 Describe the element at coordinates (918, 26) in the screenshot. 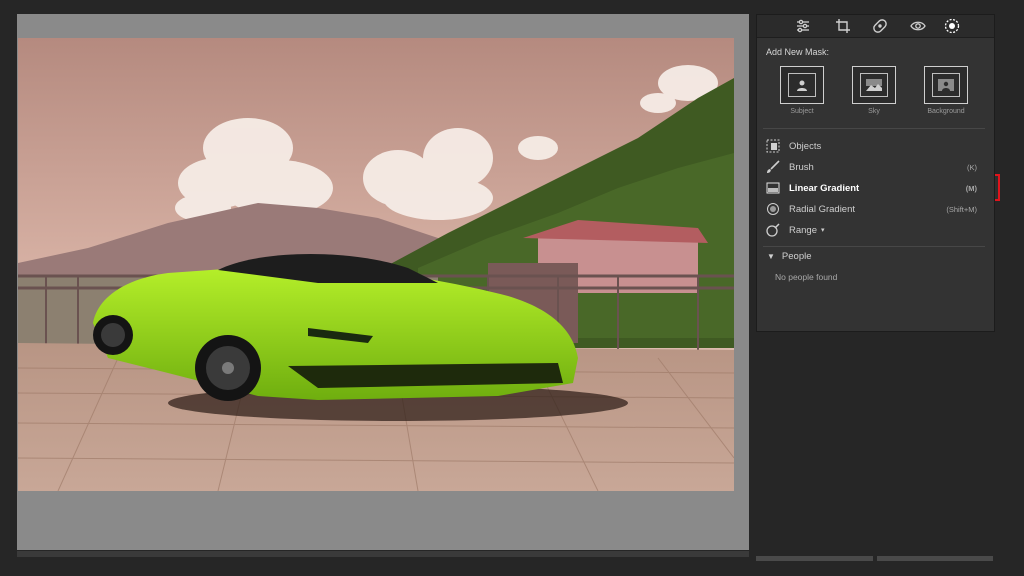

I see `red-eye-icon` at that location.